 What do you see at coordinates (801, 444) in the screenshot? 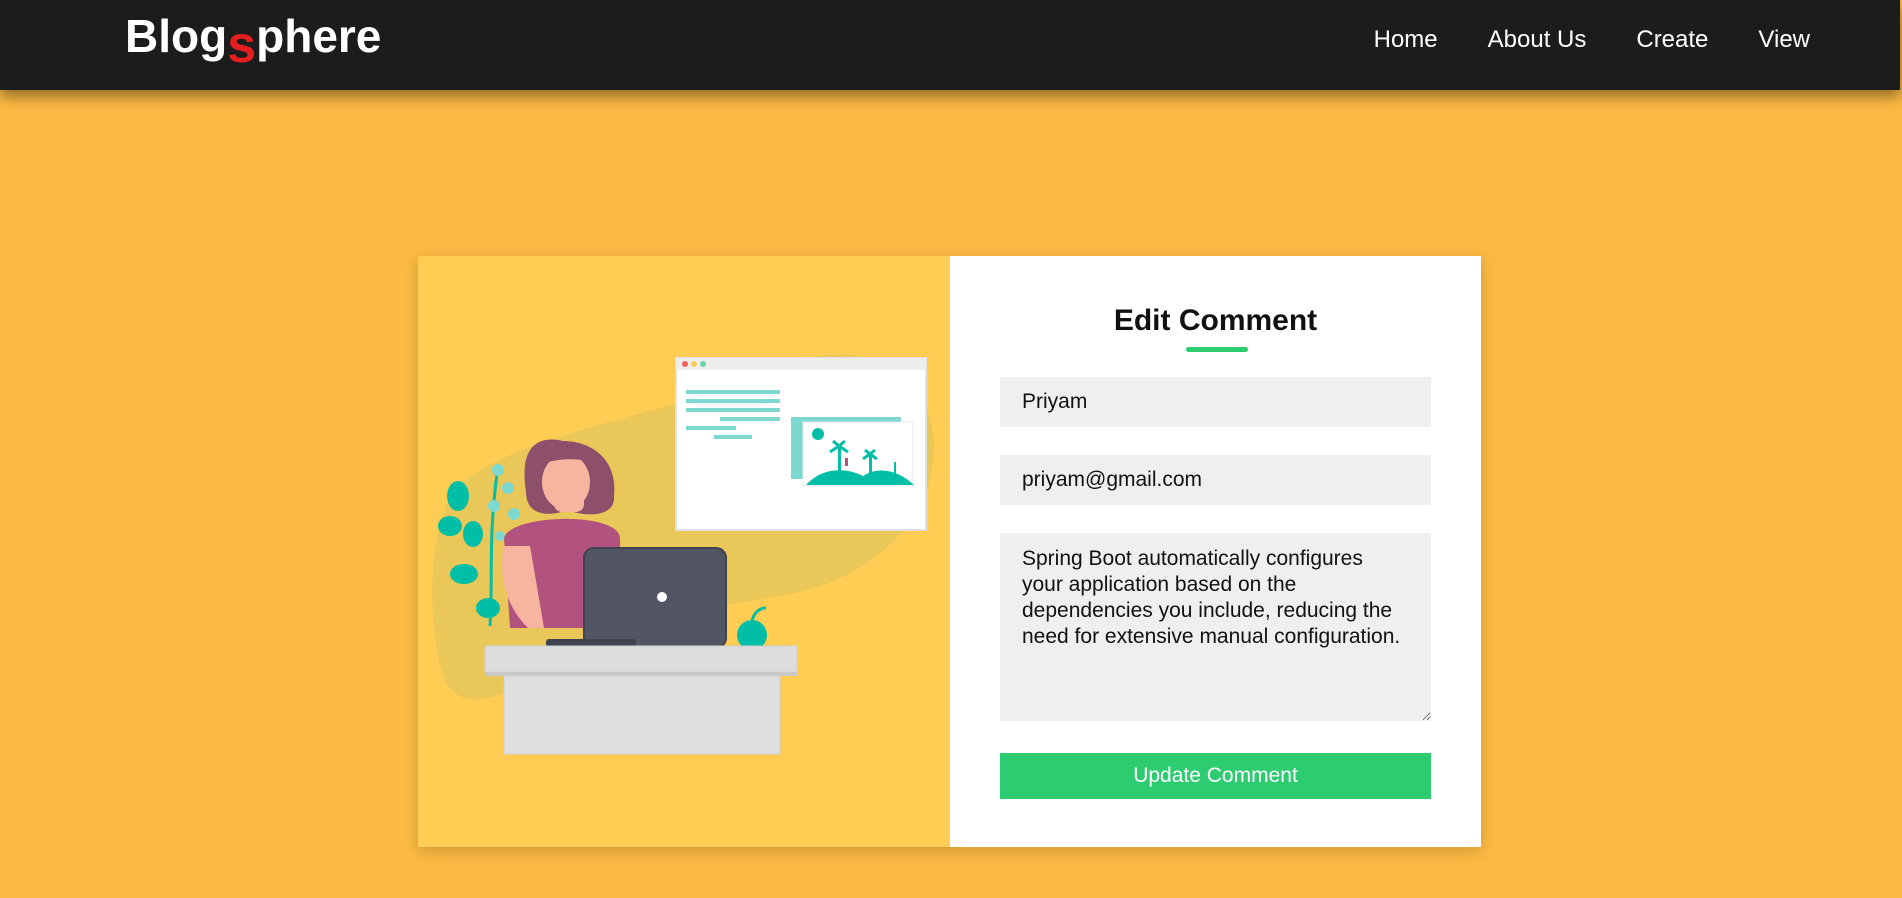
I see `browser-window-graphic` at bounding box center [801, 444].